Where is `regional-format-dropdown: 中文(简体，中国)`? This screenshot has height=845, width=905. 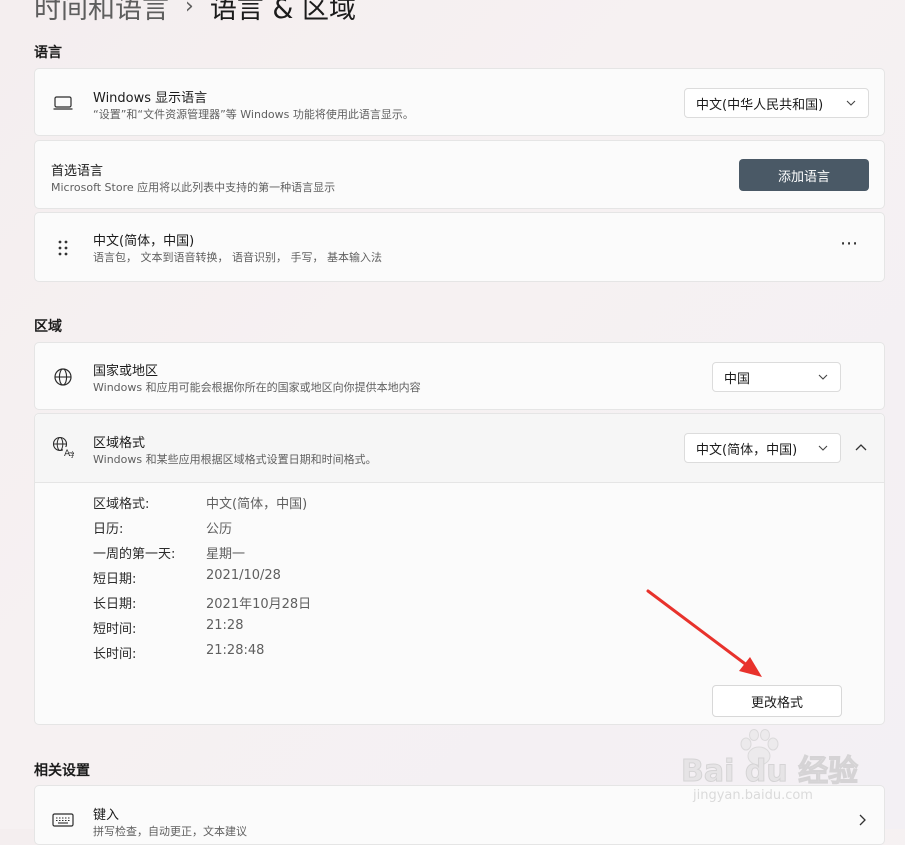
regional-format-dropdown: 中文(简体，中国) is located at coordinates (762, 448).